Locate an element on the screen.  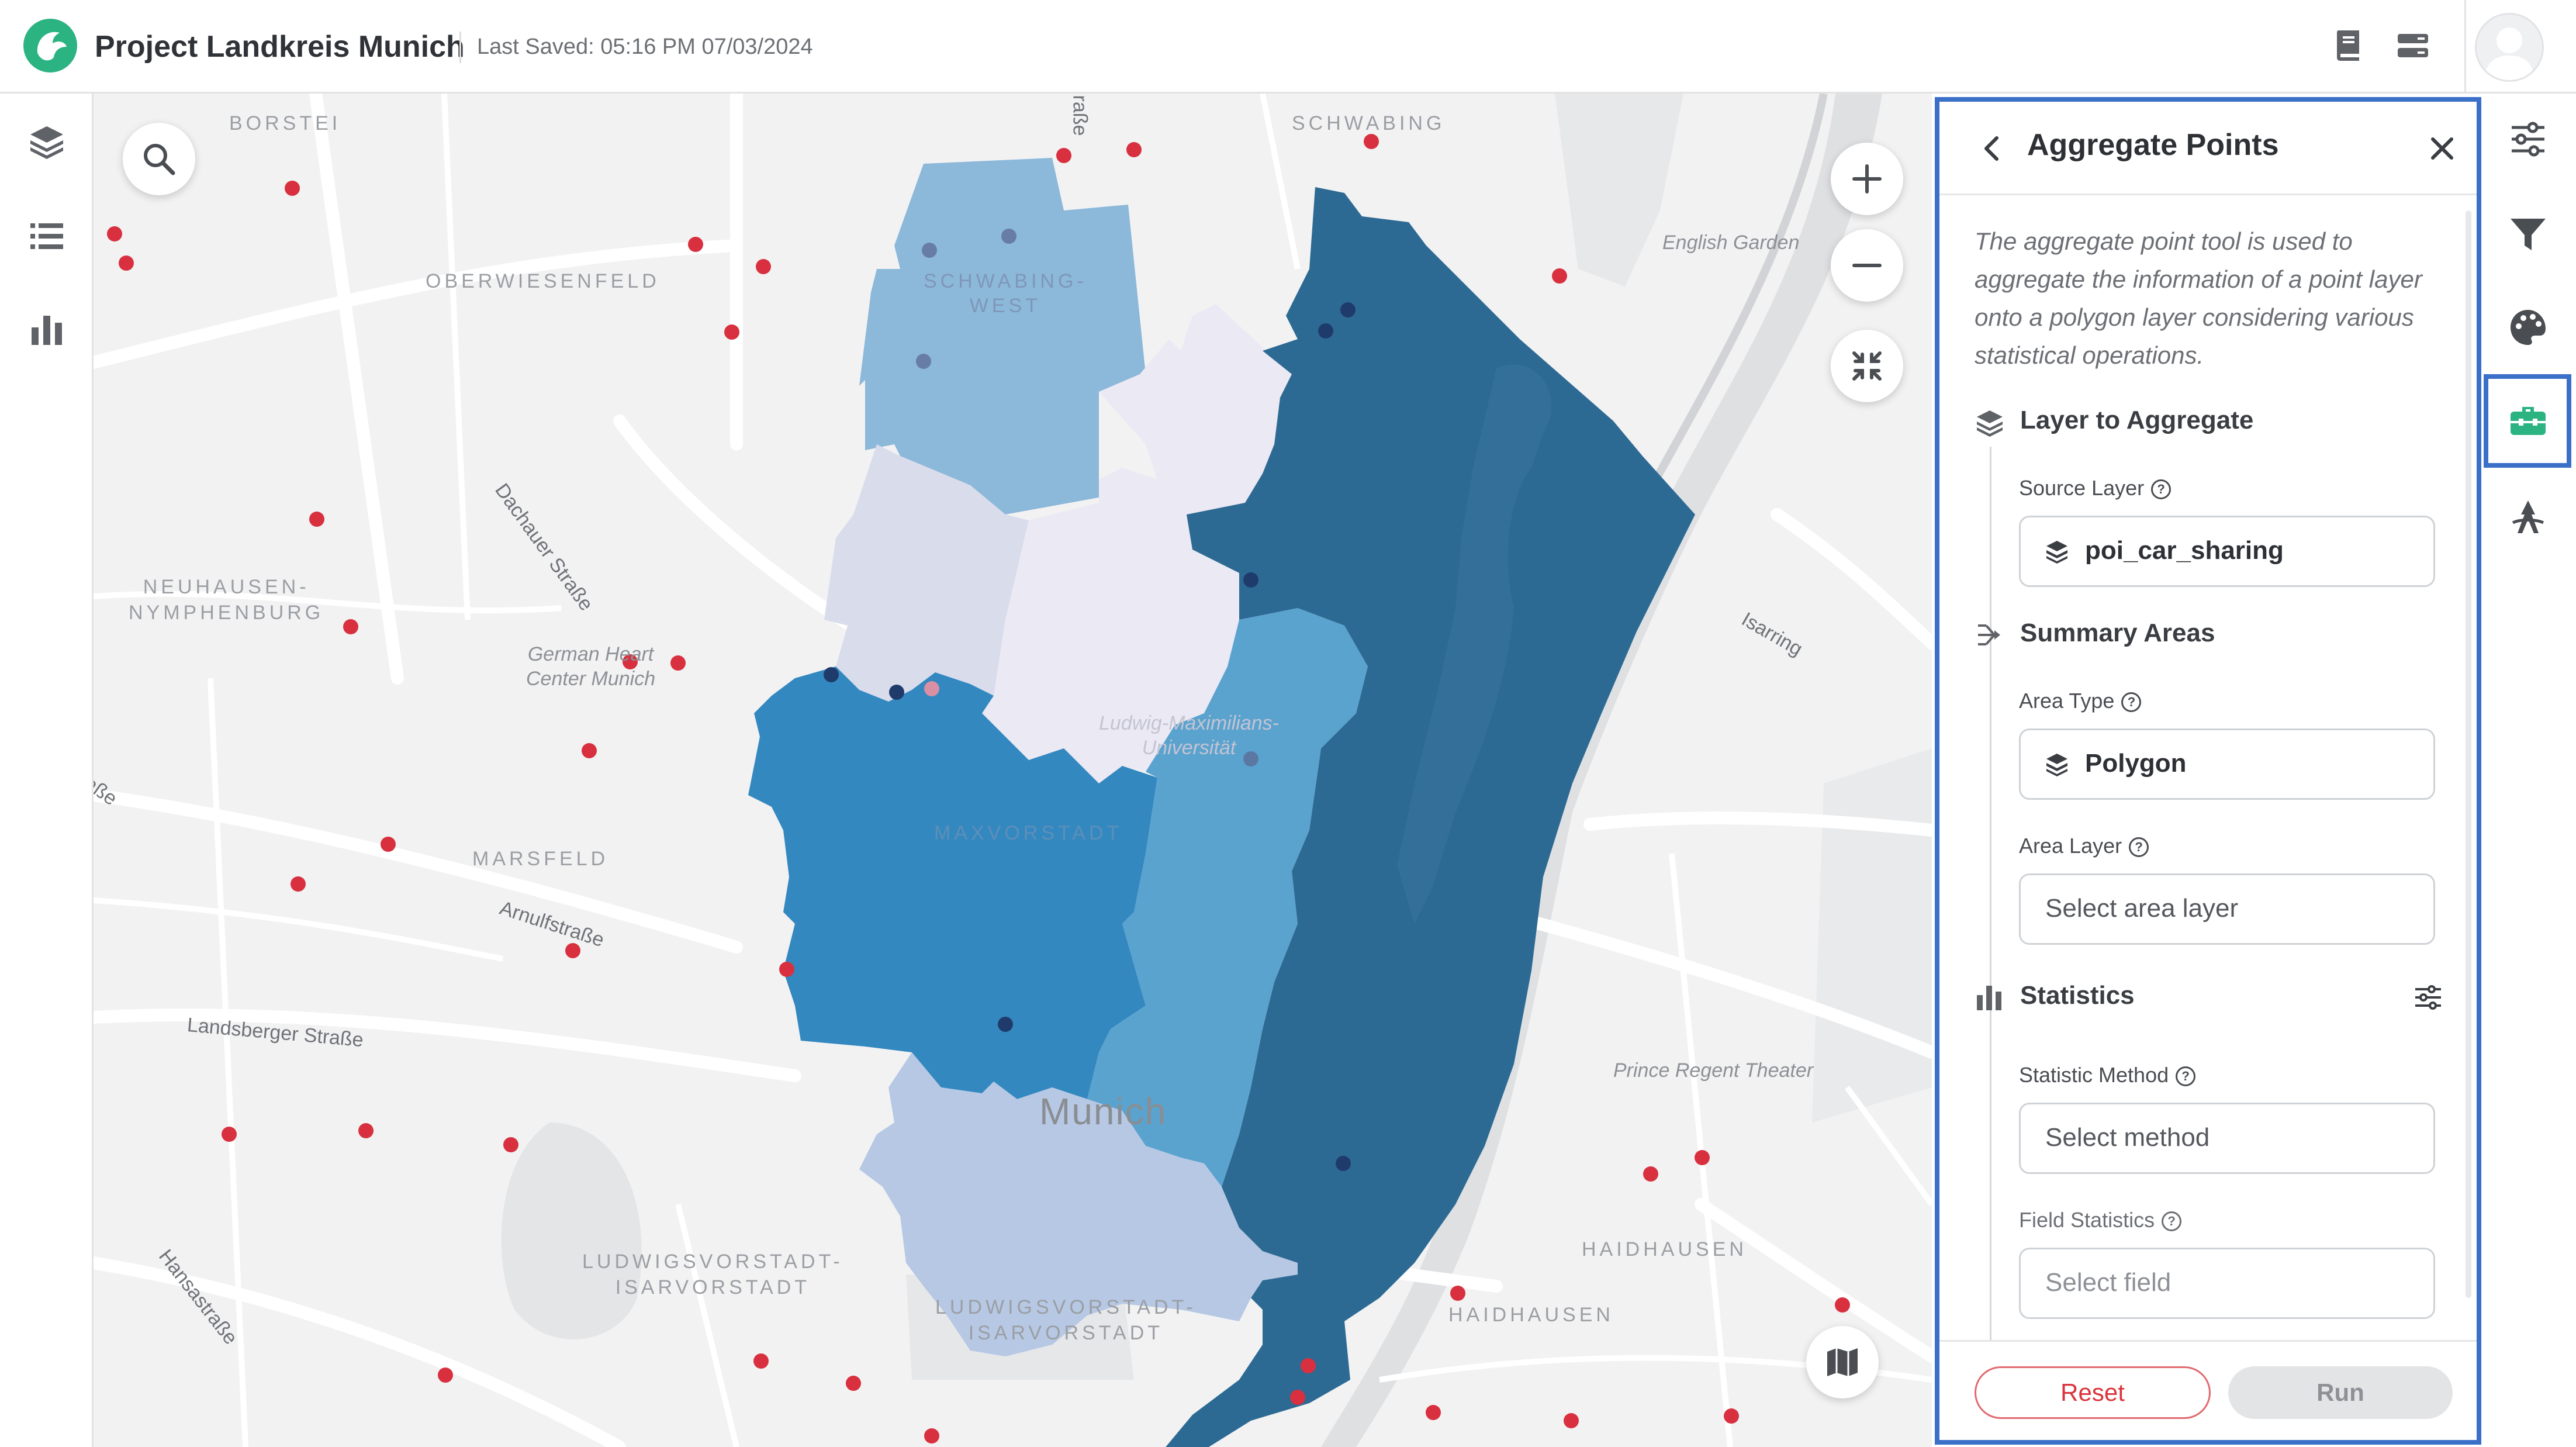
section-title: Layer to Aggregate is located at coordinates (2137, 420).